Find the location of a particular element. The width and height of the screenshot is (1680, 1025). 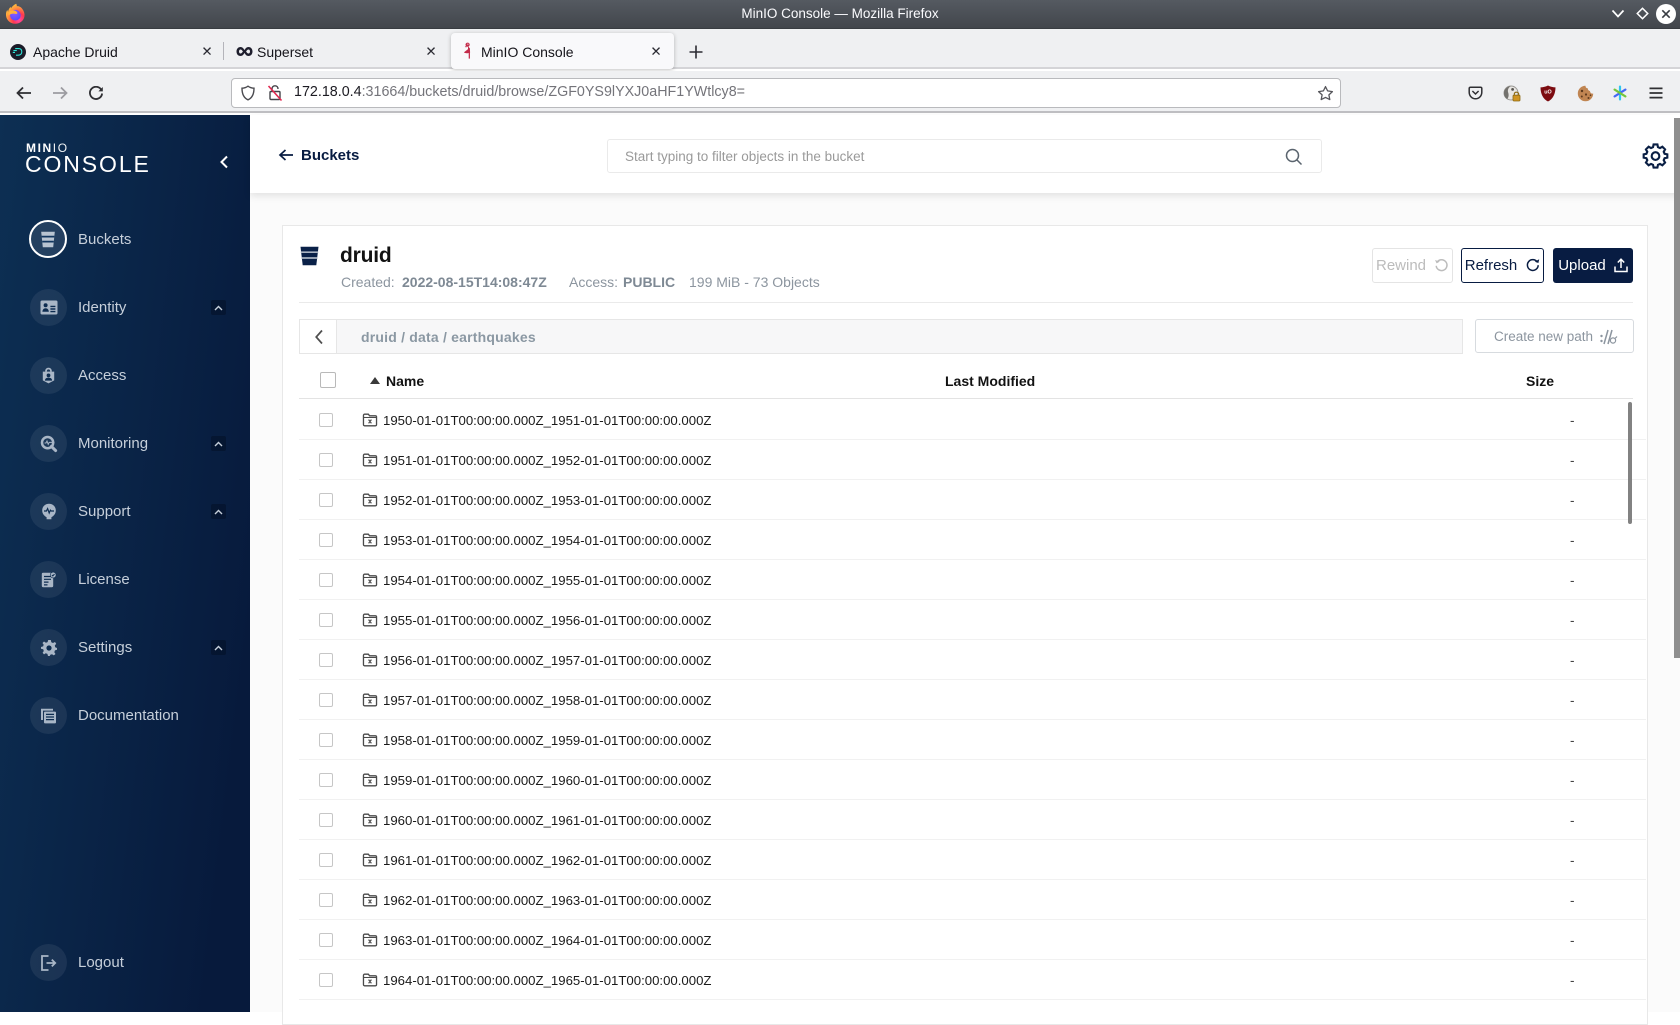

svg-text: uO is located at coordinates (1548, 93).